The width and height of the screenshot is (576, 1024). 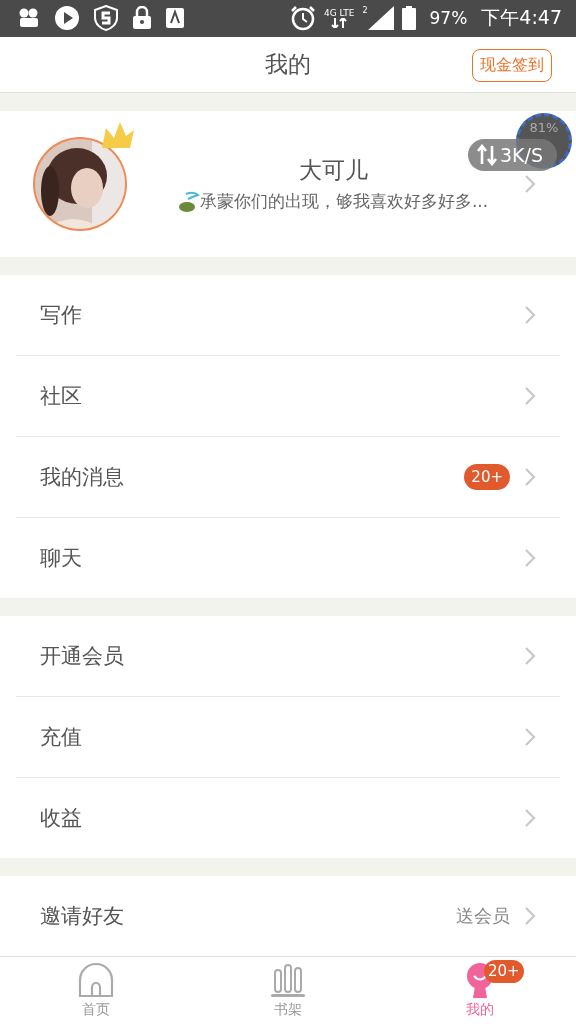 What do you see at coordinates (82, 917) in the screenshot?
I see `menu-label: 邀请好友` at bounding box center [82, 917].